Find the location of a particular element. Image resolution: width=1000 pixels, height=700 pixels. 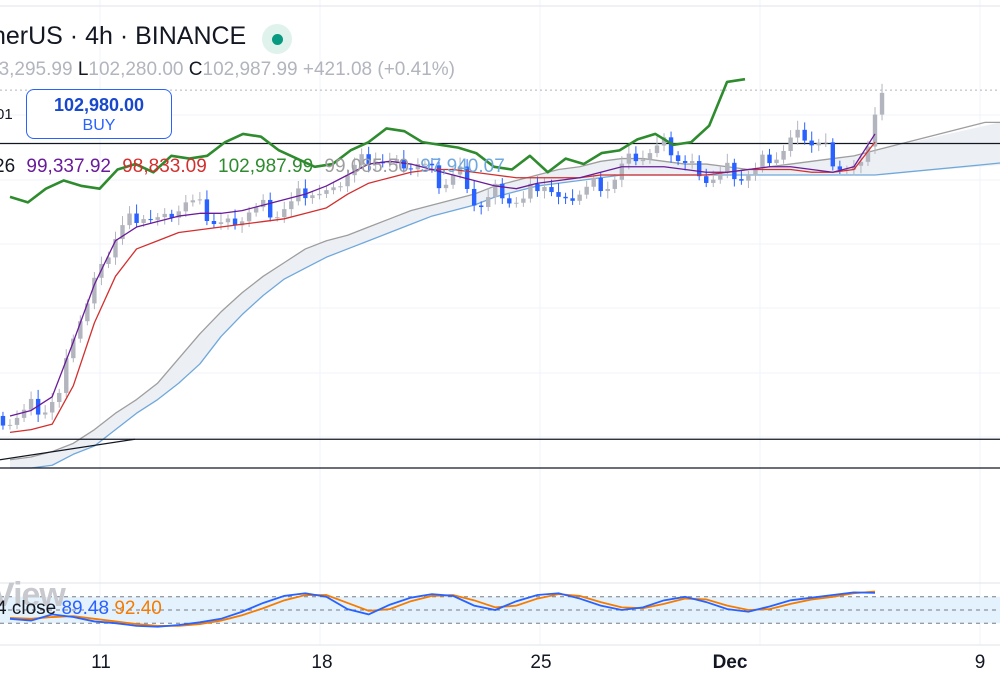

ichimoku-lagging-value: 102,987.99 is located at coordinates (266, 166).